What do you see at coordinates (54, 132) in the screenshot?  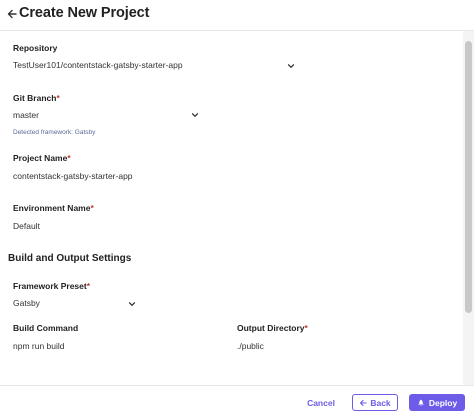 I see `detected-framework-hint: Detected framework: Gatsby` at bounding box center [54, 132].